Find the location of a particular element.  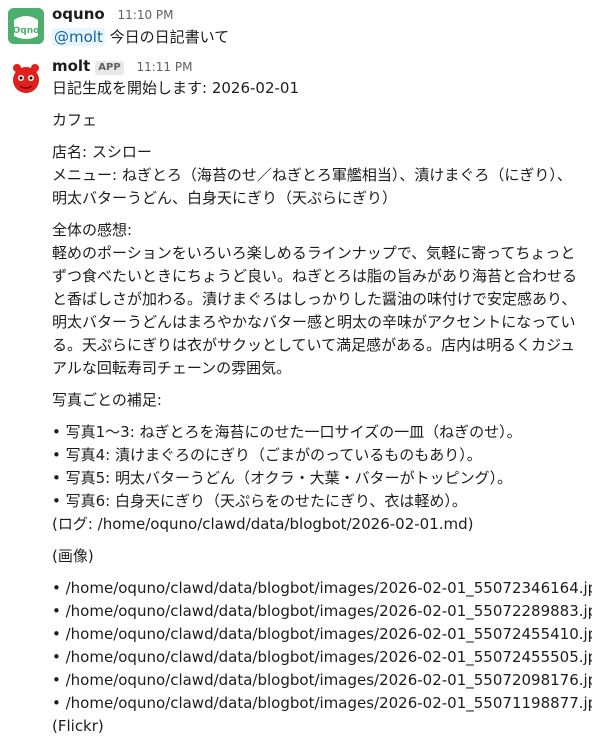

list-item: • 写真1〜3: ねぎとろを海苔にのせた一口サイズの一皿（ねぎのせ）。 is located at coordinates (287, 432).